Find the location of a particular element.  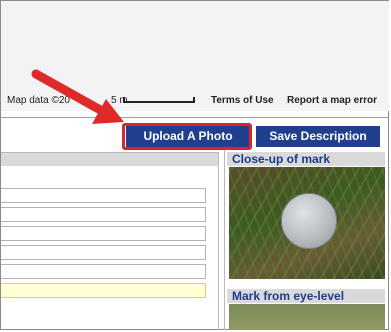

save-description-button: Save Description is located at coordinates (318, 136).